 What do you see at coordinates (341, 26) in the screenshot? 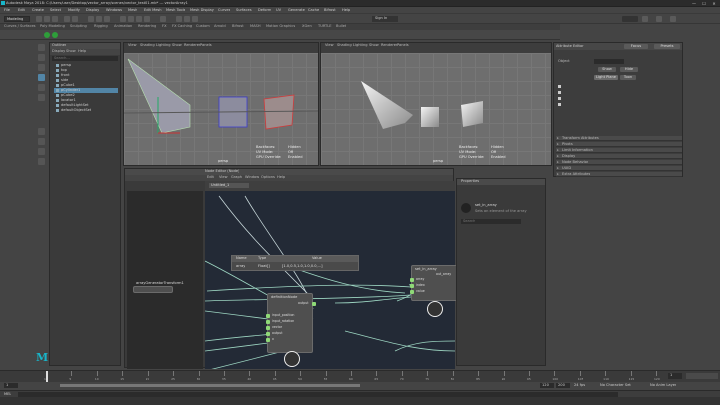
I see `shelf-tab-bullet: Bullet` at bounding box center [341, 26].